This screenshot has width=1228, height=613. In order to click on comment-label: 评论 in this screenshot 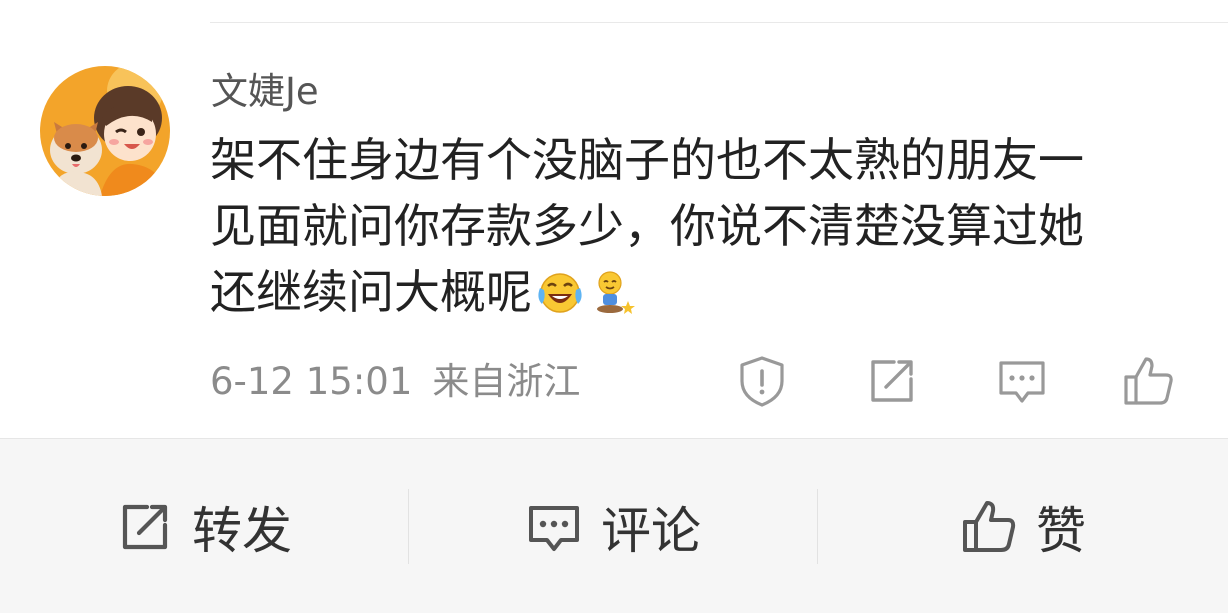, I will do `click(651, 530)`.